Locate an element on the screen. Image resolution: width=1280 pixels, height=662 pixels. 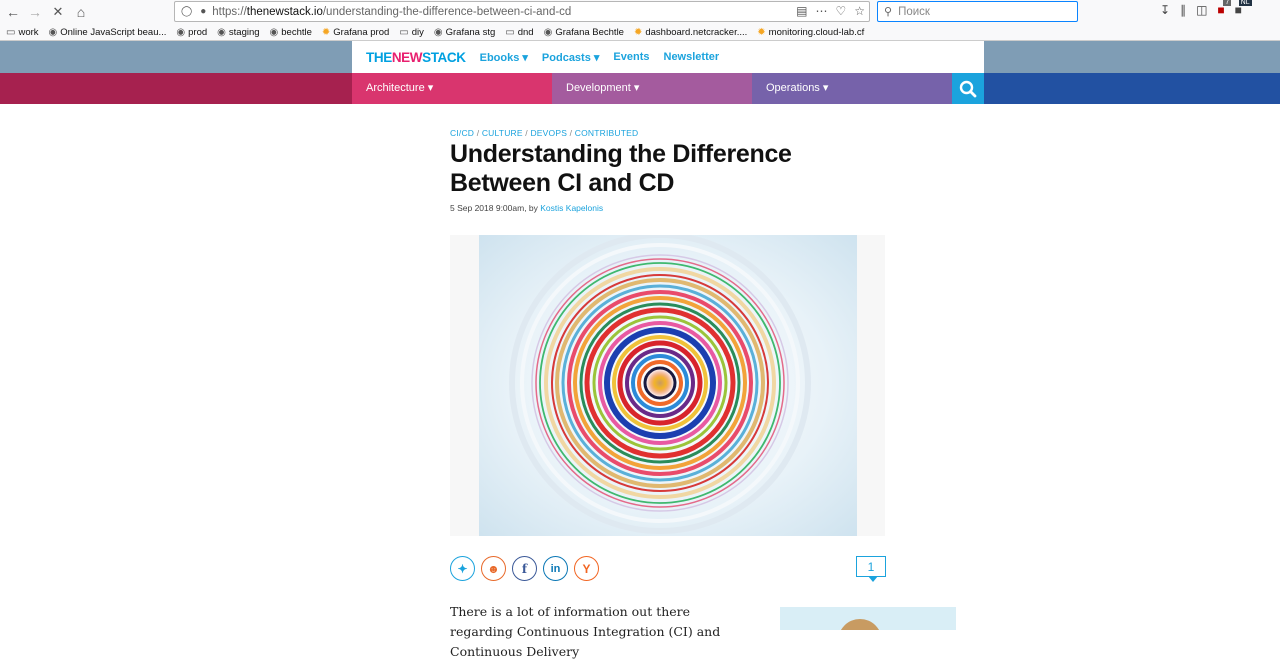
bookmark-item: ◉ staging is located at coordinates (238, 32).